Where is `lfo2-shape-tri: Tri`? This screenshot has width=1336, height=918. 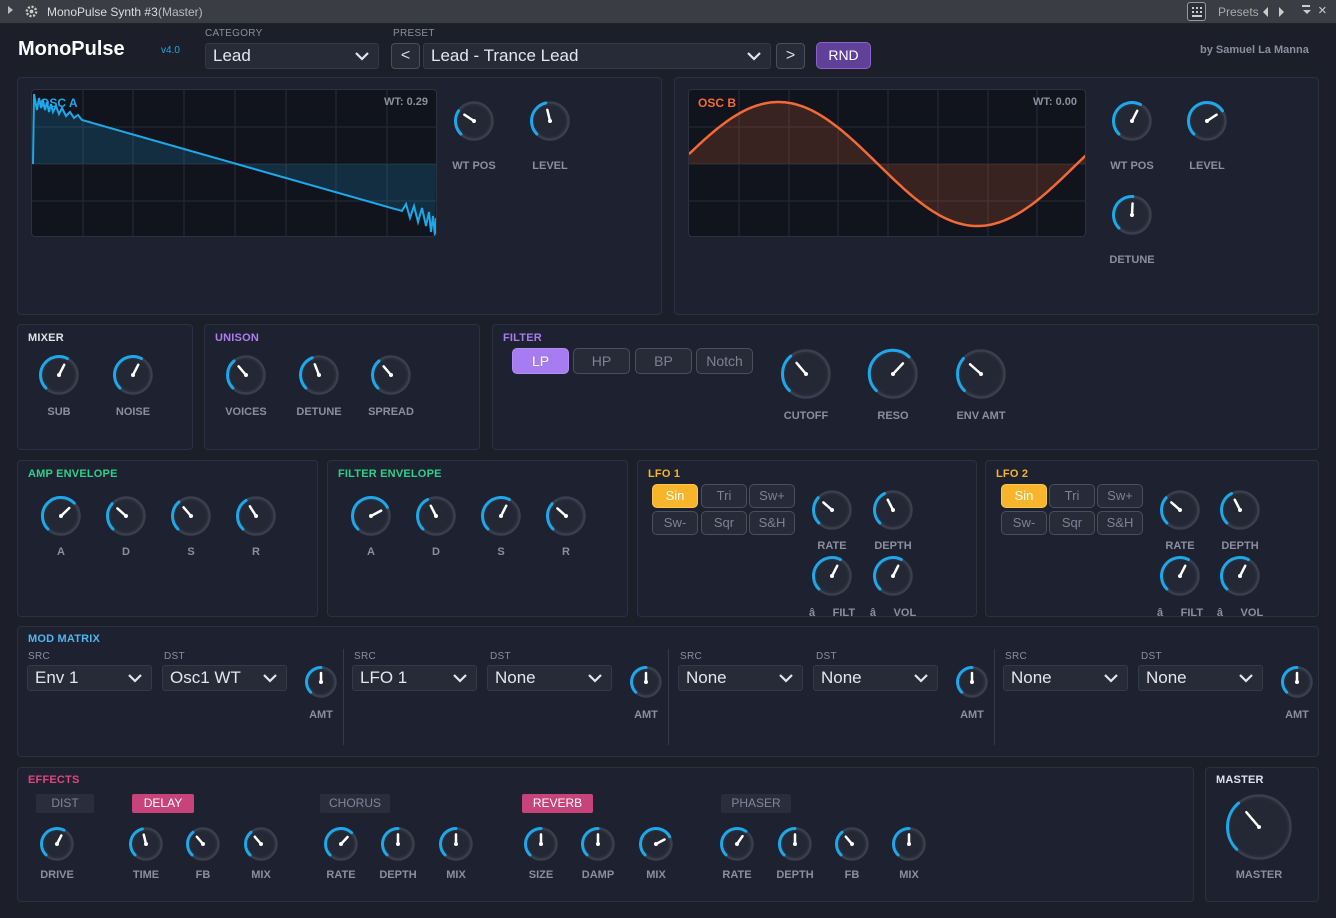 lfo2-shape-tri: Tri is located at coordinates (1072, 496).